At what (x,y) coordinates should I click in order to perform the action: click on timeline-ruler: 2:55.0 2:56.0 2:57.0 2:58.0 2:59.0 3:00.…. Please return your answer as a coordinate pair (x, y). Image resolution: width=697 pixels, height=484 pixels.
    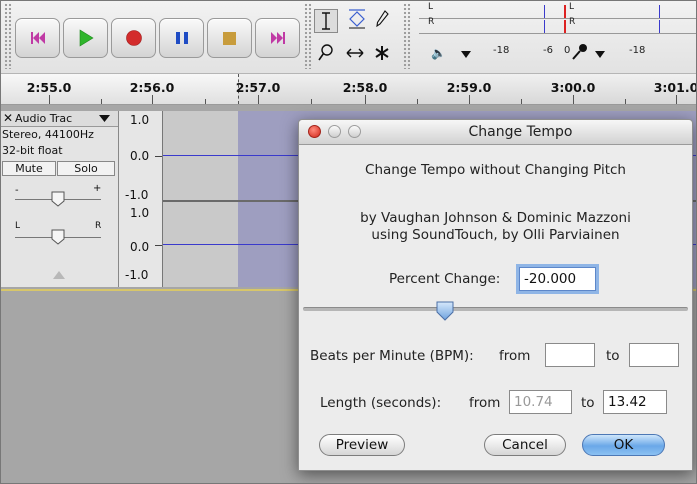
    Looking at the image, I should click on (348, 89).